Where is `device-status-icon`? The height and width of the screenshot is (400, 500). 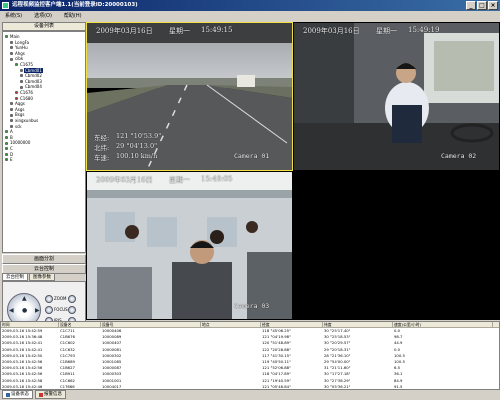
device-status-icon is located at coordinates (8, 394).